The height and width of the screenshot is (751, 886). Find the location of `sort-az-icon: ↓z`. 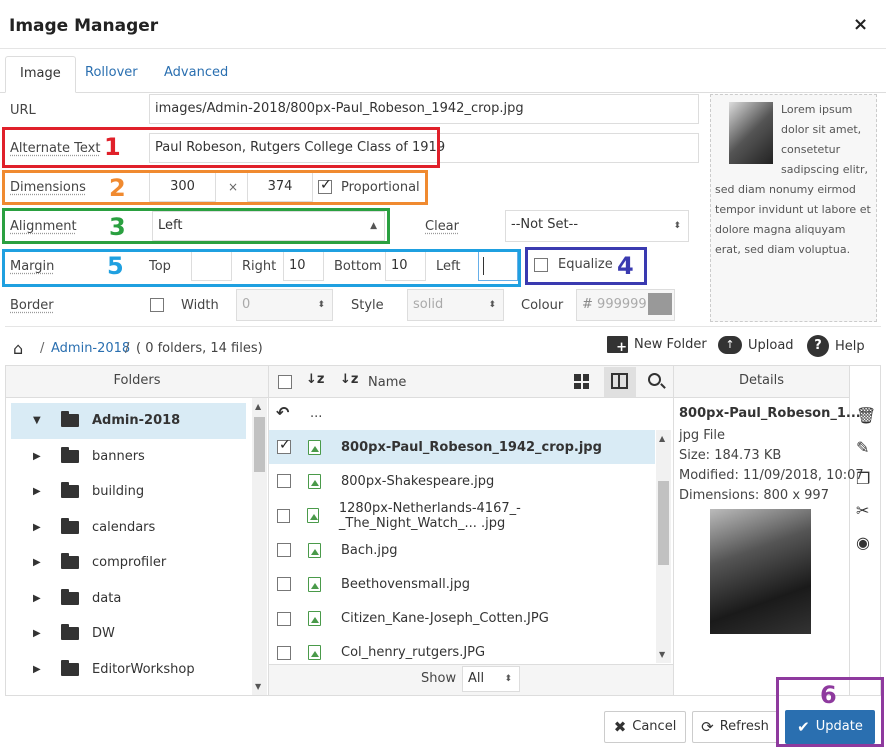

sort-az-icon: ↓z is located at coordinates (315, 379).